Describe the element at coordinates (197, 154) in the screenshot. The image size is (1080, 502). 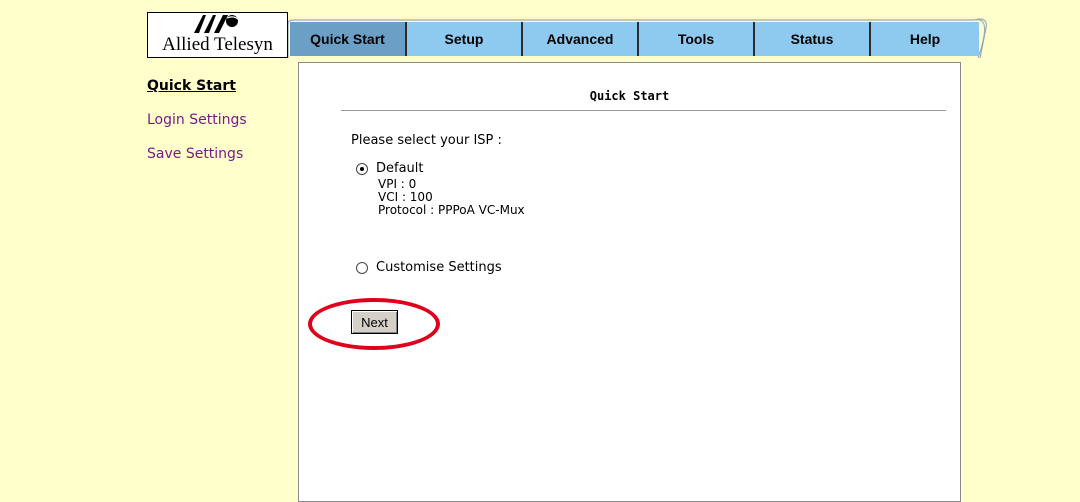
I see `sidebar-item-save-settings: Save Settings` at that location.